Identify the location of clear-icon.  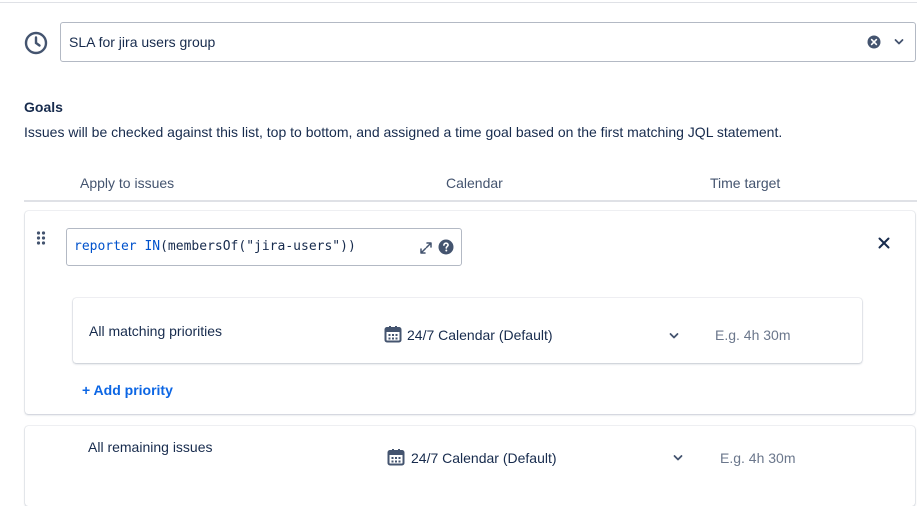
(874, 42).